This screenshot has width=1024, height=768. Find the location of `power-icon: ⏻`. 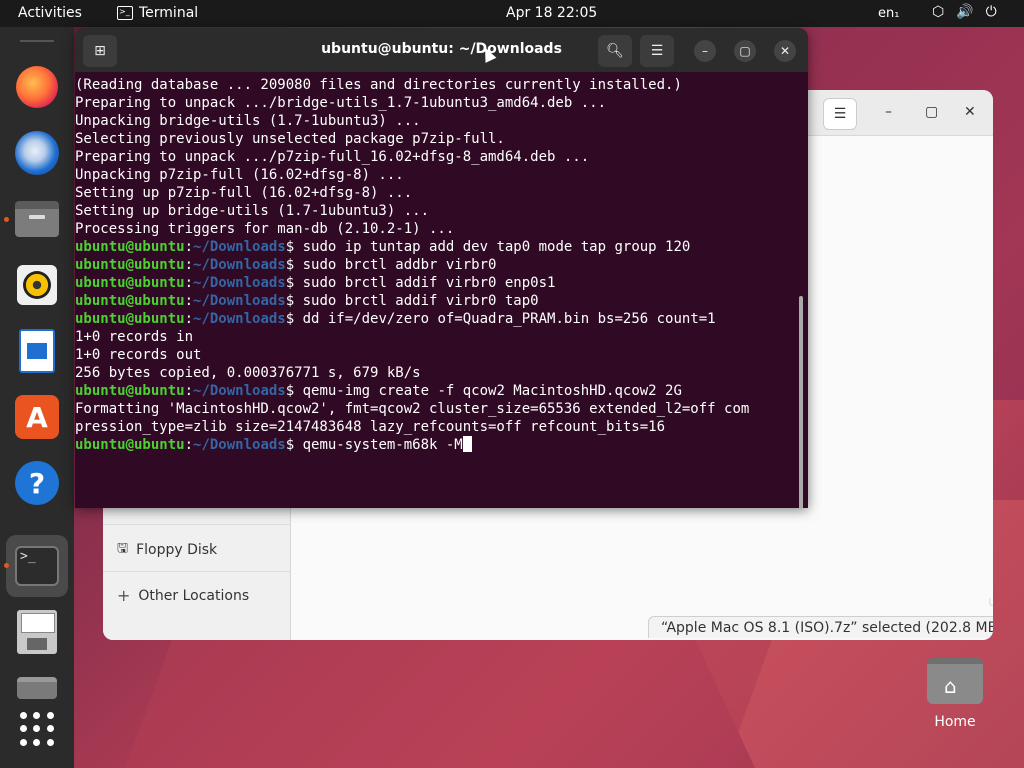

power-icon: ⏻ is located at coordinates (991, 12).